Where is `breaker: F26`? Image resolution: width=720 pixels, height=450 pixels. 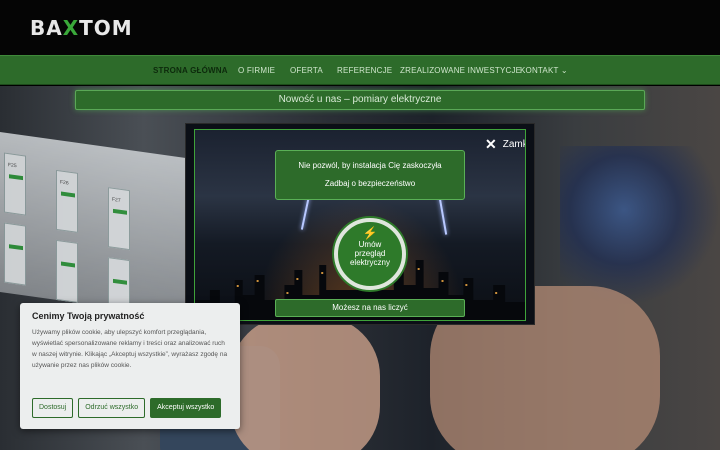
breaker: F26 is located at coordinates (67, 201).